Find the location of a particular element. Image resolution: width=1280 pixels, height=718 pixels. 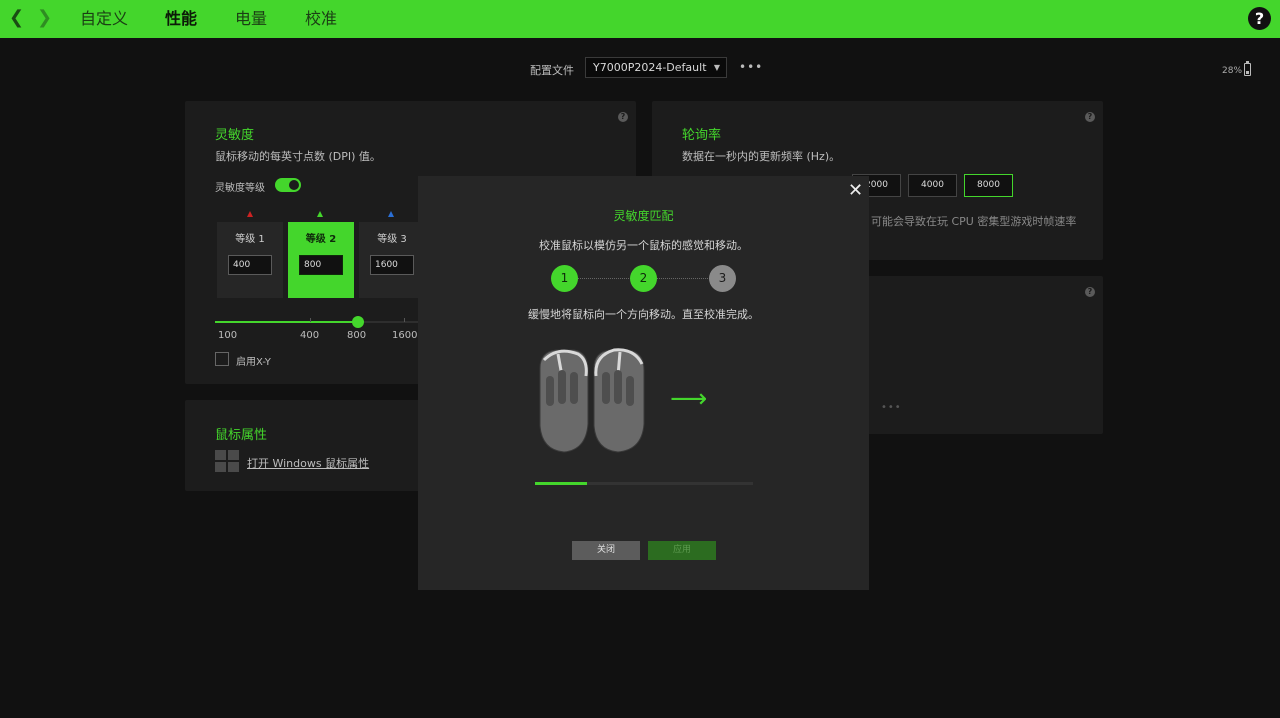

dialog-subtitle: 校准鼠标以模仿另一个鼠标的感觉和移动。 is located at coordinates (643, 245).